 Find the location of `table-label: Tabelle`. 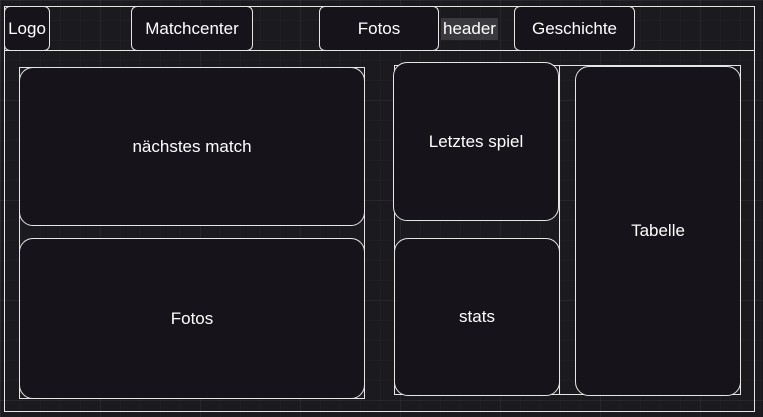

table-label: Tabelle is located at coordinates (658, 230).